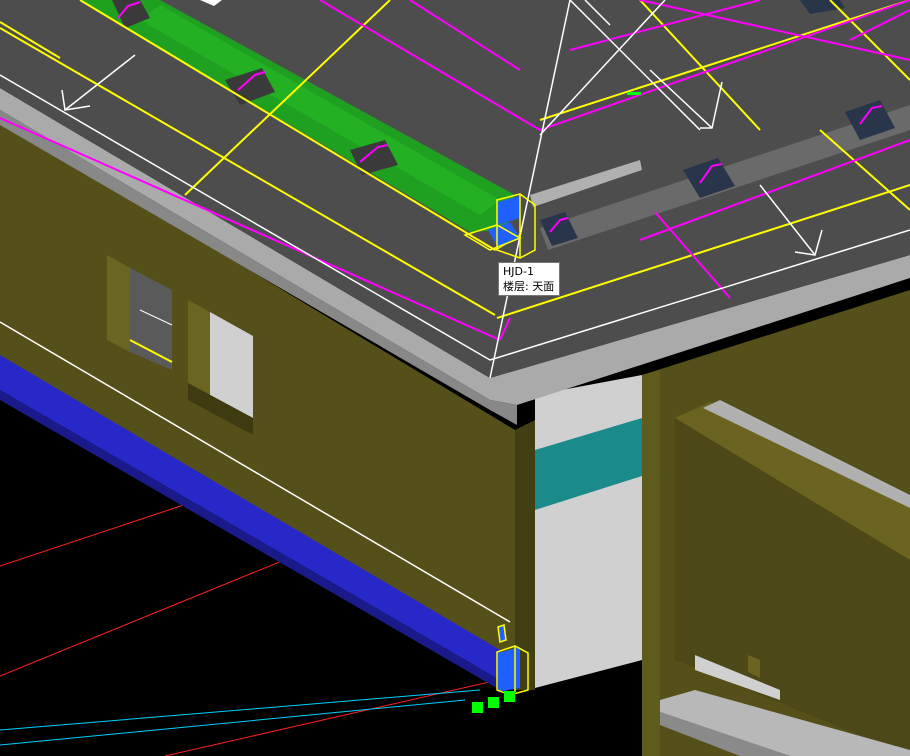  What do you see at coordinates (529, 286) in the screenshot?
I see `tooltip-floor: 楼层: 天面` at bounding box center [529, 286].